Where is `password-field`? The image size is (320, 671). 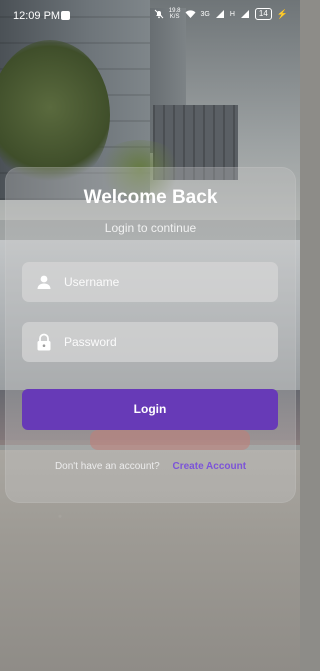
password-field is located at coordinates (150, 342).